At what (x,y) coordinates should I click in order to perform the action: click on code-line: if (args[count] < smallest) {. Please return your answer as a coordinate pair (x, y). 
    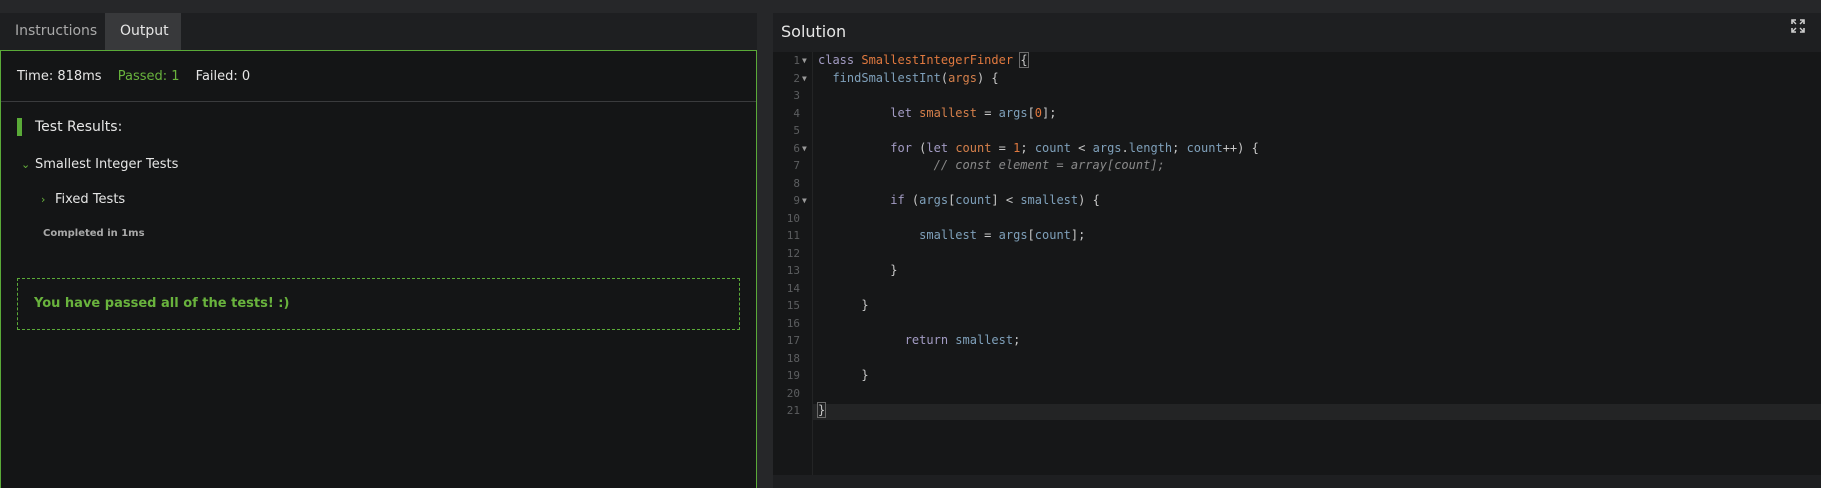
    Looking at the image, I should click on (959, 200).